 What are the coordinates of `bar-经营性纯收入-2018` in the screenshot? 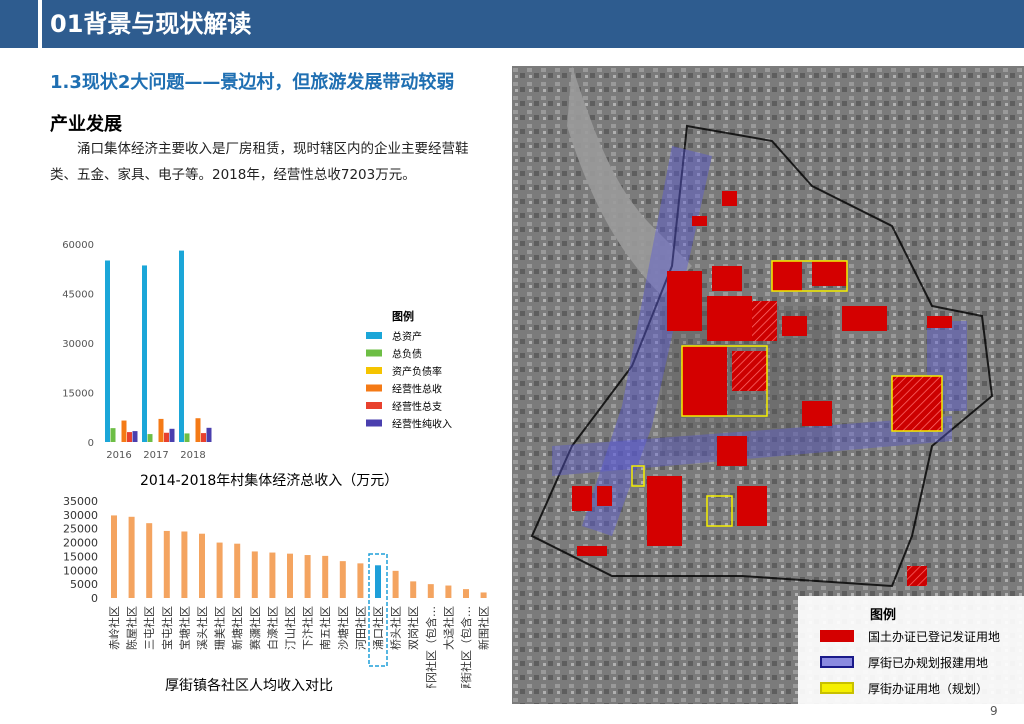 It's located at (209, 434).